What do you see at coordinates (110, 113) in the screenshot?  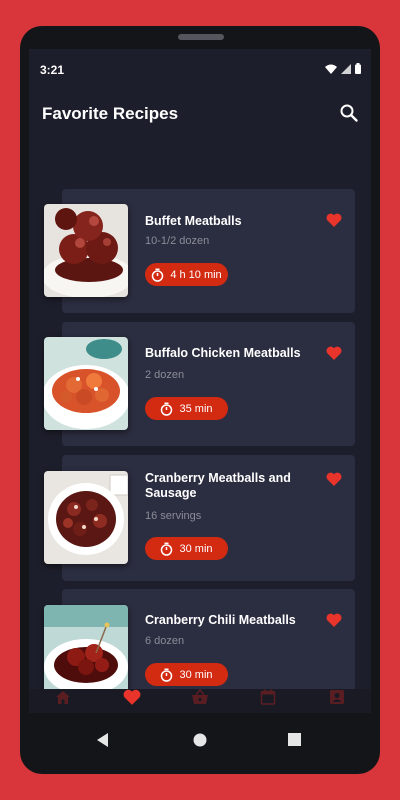 I see `page-title: Favorite Recipes` at bounding box center [110, 113].